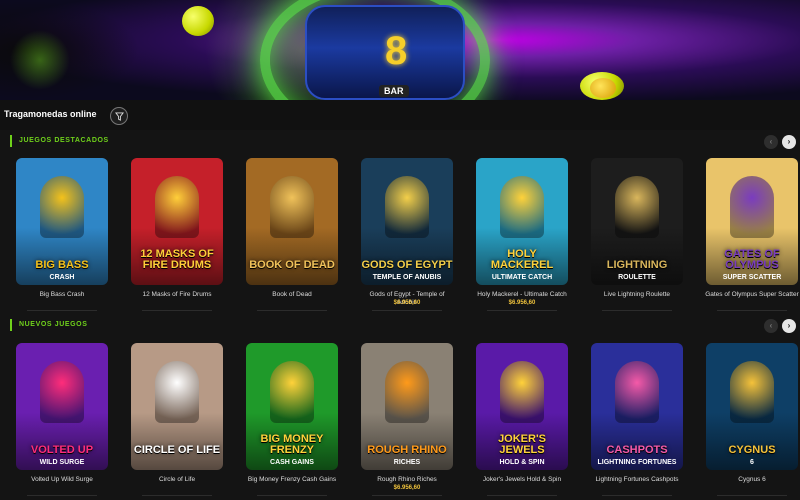 Image resolution: width=800 pixels, height=500 pixels. Describe the element at coordinates (198, 21) in the screenshot. I see `coin-icon` at that location.